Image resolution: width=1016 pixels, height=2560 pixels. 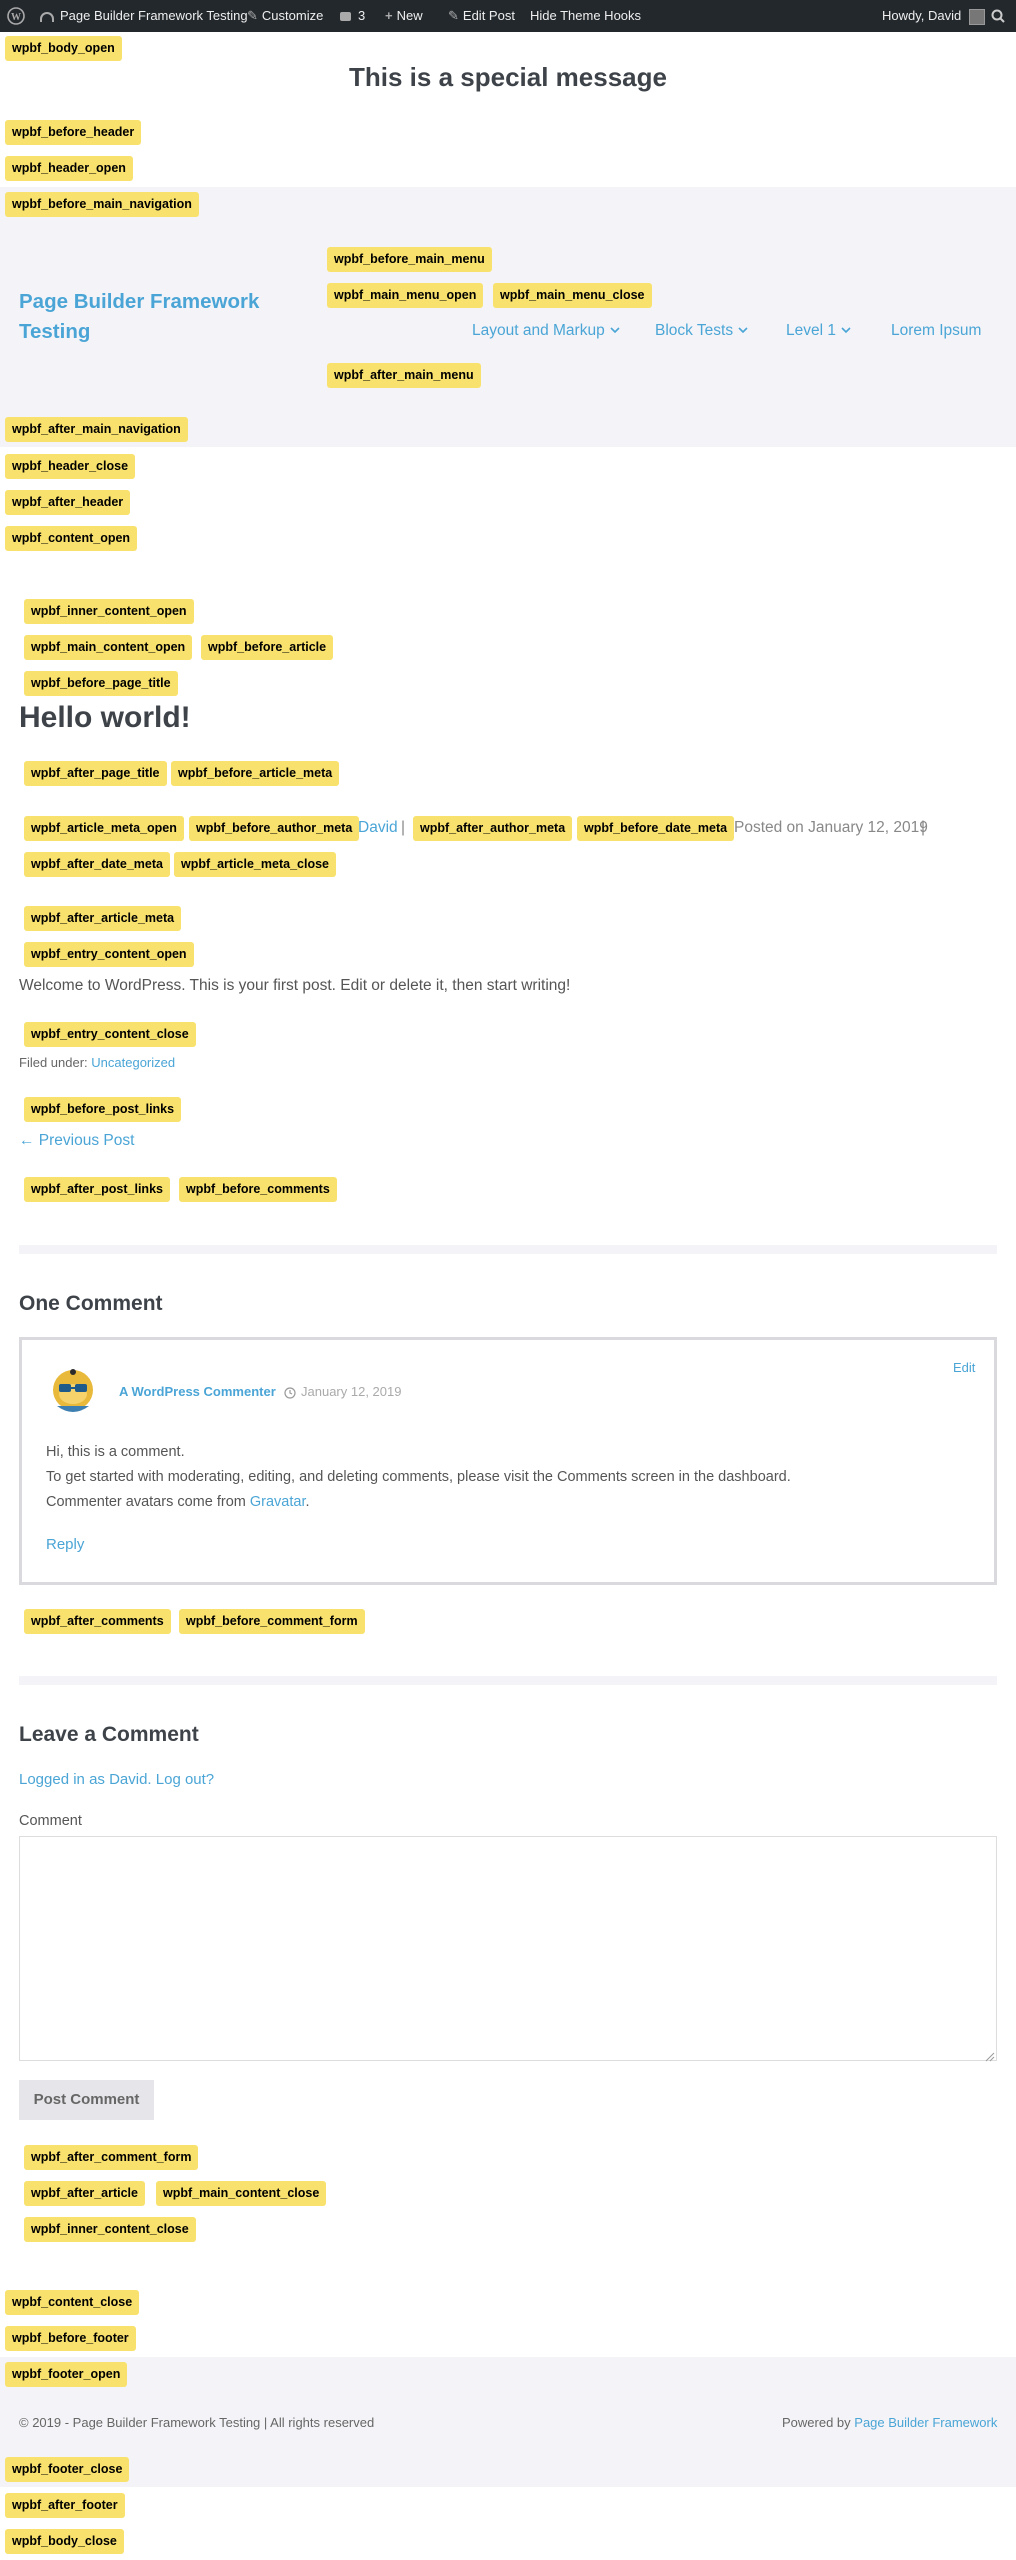 I want to click on hook-before-article-meta: wpbf_before_article_meta, so click(x=255, y=773).